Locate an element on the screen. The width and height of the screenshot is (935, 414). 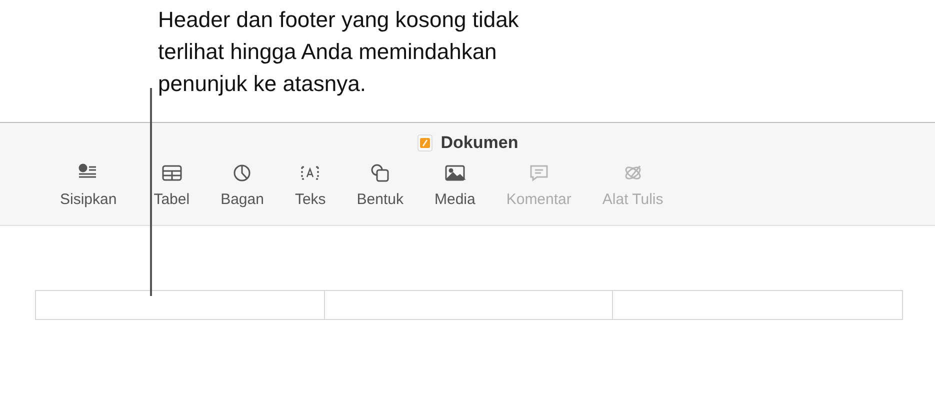
toolbar-button: Tabel is located at coordinates (172, 185).